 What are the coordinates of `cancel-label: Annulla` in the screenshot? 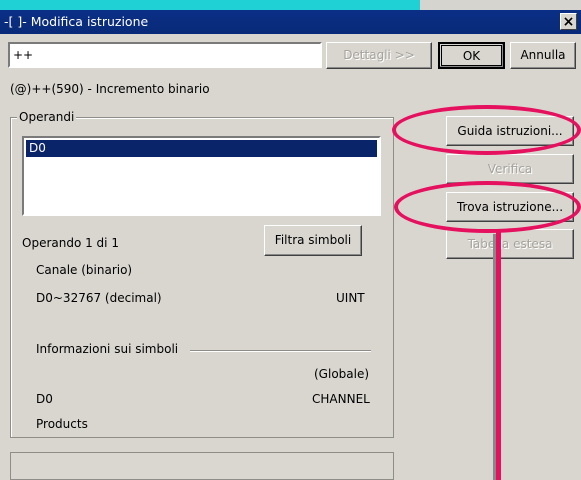 It's located at (543, 55).